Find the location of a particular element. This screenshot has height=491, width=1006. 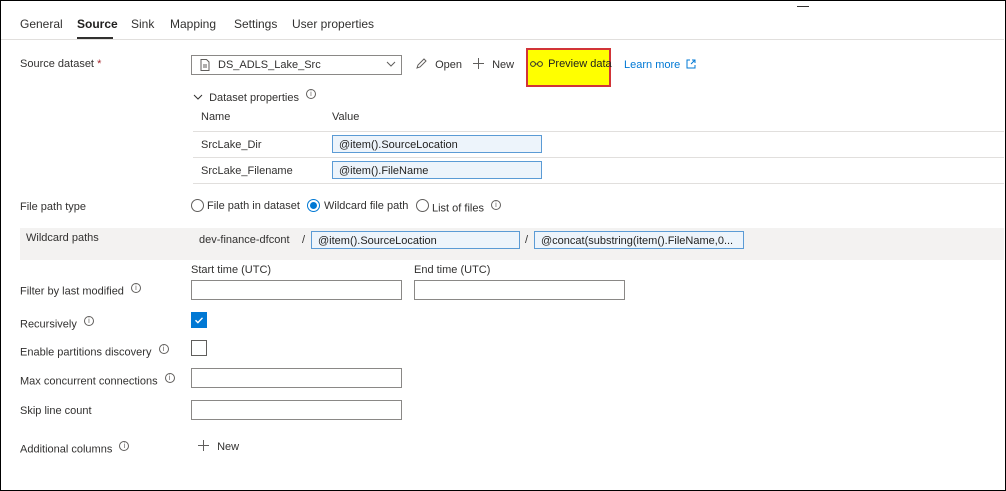

filter-last-modified-text: Filter by last modified is located at coordinates (72, 291).